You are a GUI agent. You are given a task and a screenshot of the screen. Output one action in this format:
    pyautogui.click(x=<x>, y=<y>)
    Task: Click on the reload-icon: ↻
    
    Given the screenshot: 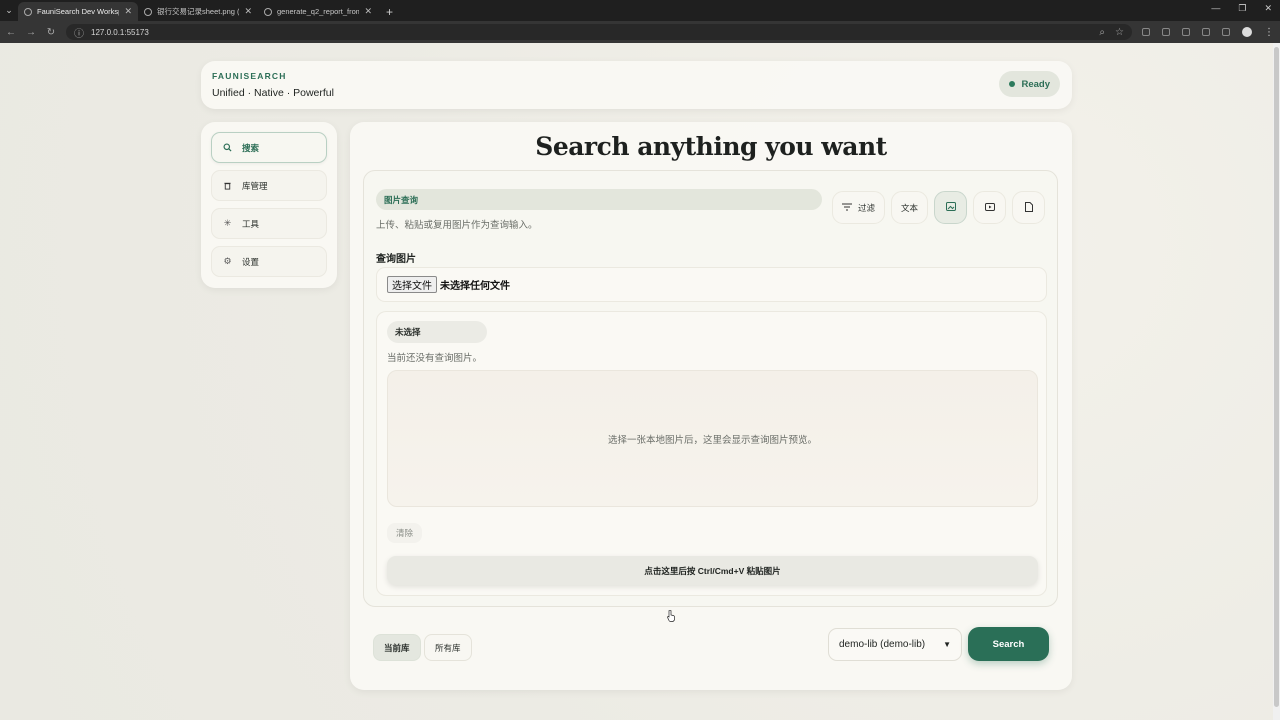 What is the action you would take?
    pyautogui.click(x=51, y=32)
    